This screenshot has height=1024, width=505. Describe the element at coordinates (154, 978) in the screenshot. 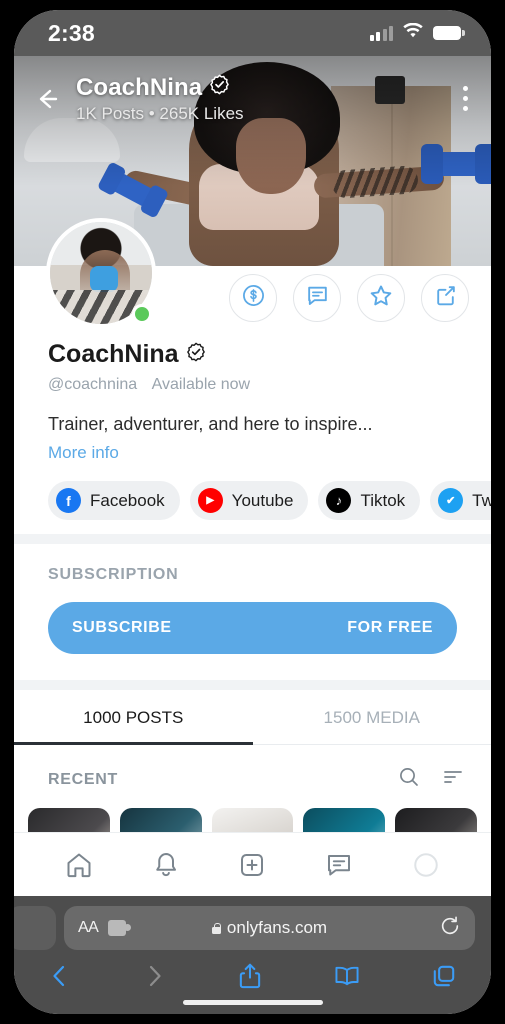

I see `browser-forward-button` at that location.